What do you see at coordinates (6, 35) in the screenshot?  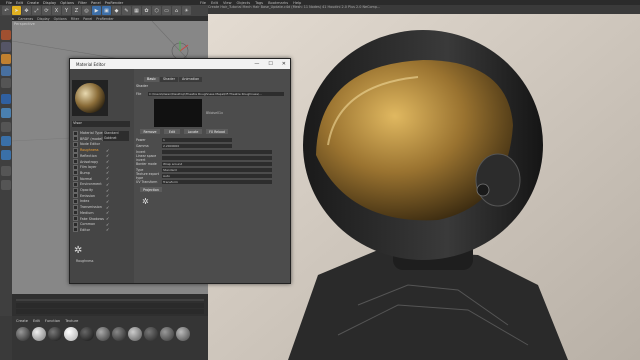 I see `make-editable-icon` at bounding box center [6, 35].